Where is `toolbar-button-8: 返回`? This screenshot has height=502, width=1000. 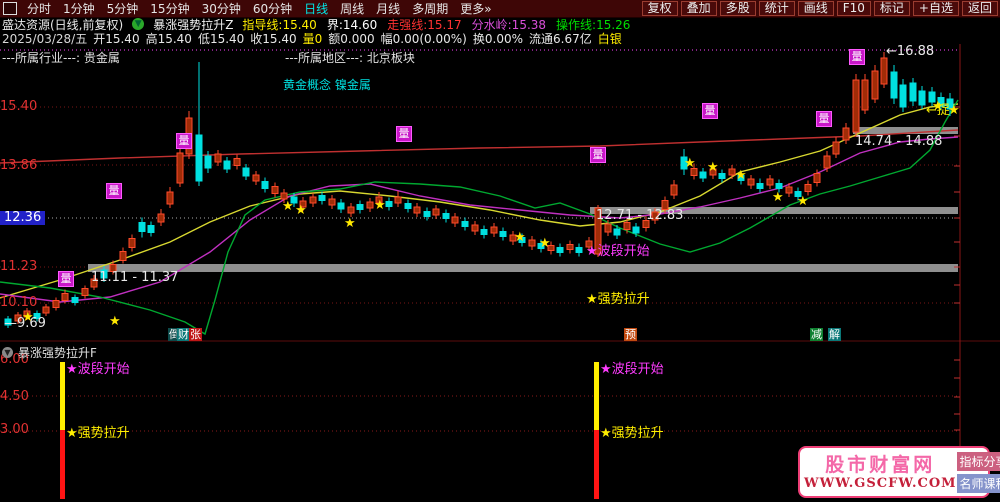 toolbar-button-8: 返回 is located at coordinates (979, 8).